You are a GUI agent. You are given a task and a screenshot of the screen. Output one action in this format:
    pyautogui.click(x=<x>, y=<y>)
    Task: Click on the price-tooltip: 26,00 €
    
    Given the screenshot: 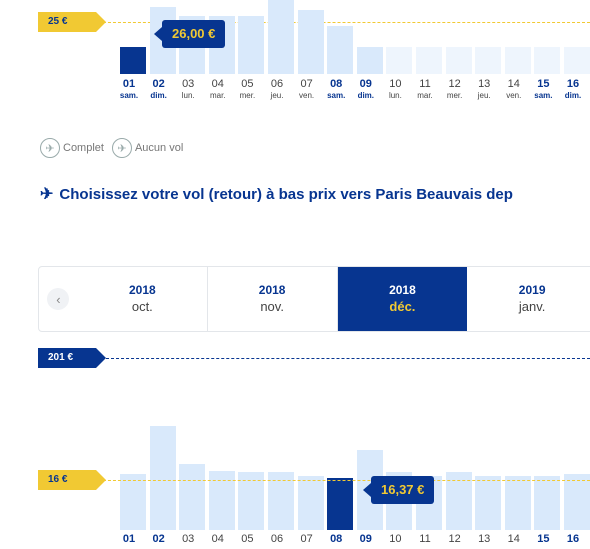 What is the action you would take?
    pyautogui.click(x=189, y=34)
    